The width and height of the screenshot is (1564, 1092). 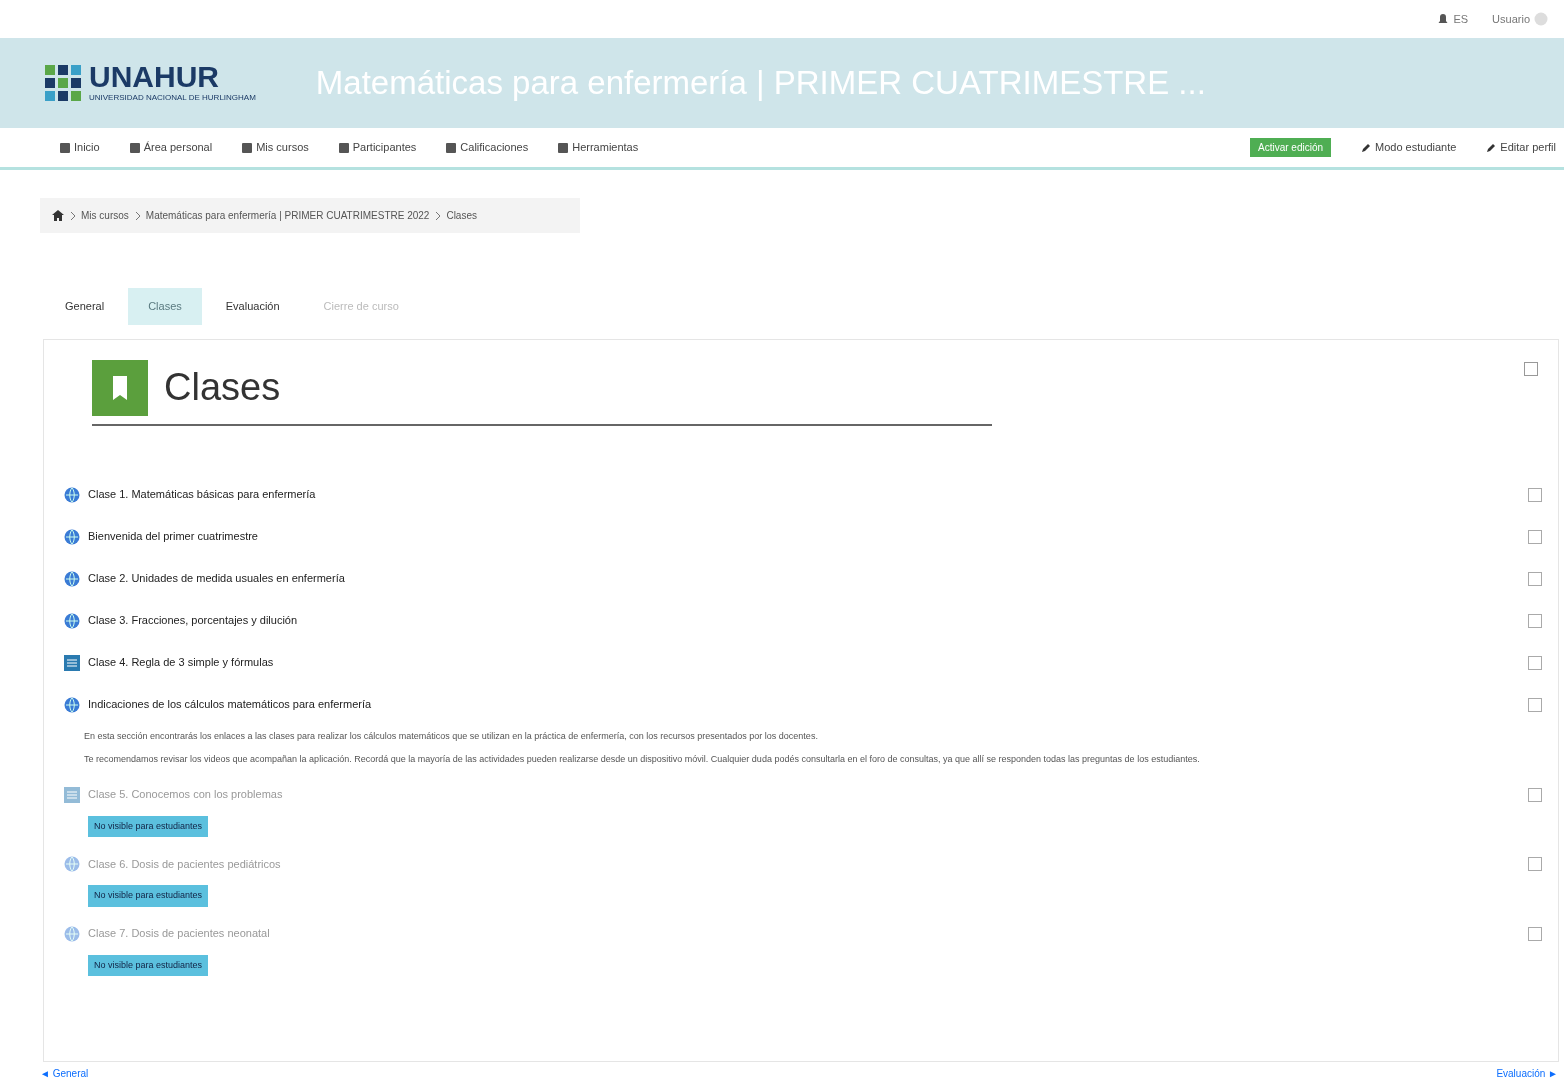 What do you see at coordinates (87, 147) in the screenshot?
I see `nav-link: Inicio` at bounding box center [87, 147].